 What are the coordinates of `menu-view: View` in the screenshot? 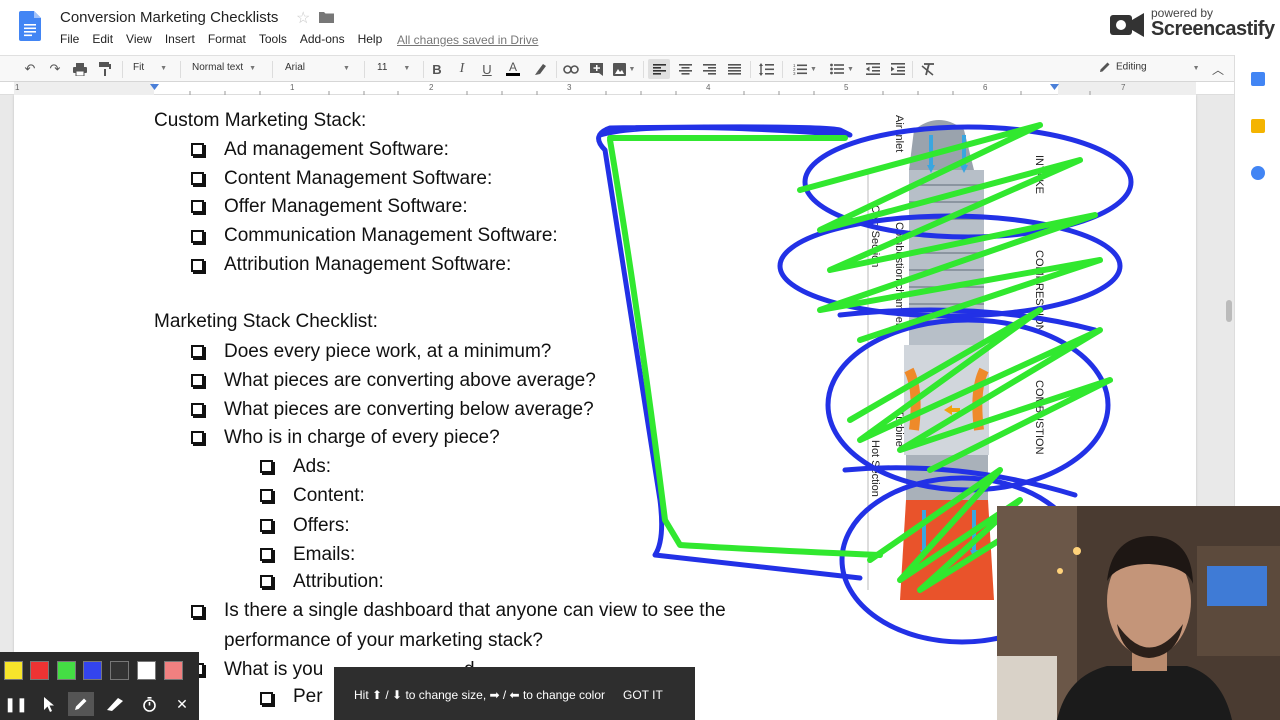 It's located at (139, 39).